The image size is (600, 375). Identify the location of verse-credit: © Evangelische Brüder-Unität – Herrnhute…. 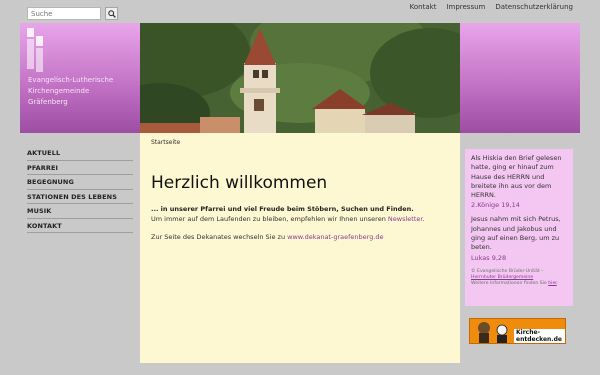
(519, 278).